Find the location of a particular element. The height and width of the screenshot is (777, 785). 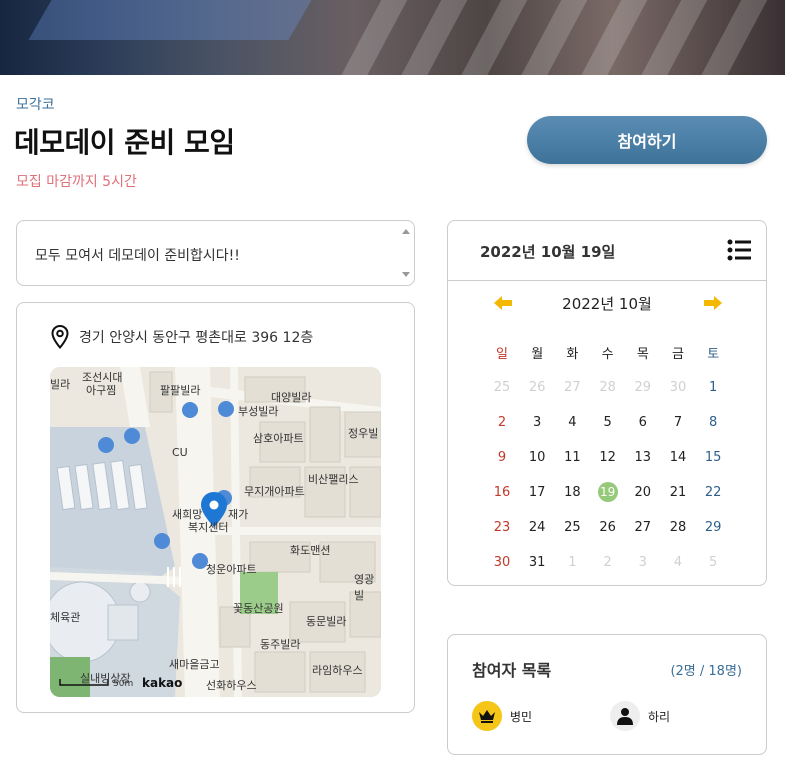

map-label: 청운아파트 is located at coordinates (231, 569).